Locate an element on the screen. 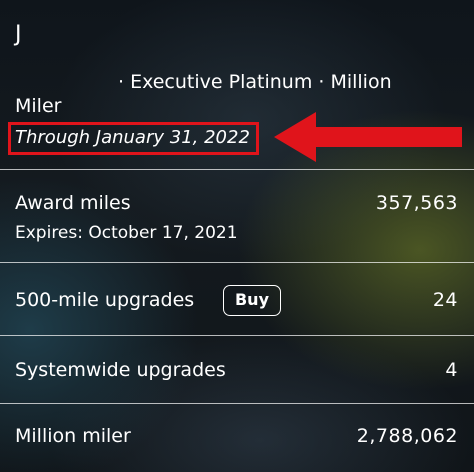 The height and width of the screenshot is (472, 474). upgrades-500-label: 500-mile upgrades is located at coordinates (105, 300).